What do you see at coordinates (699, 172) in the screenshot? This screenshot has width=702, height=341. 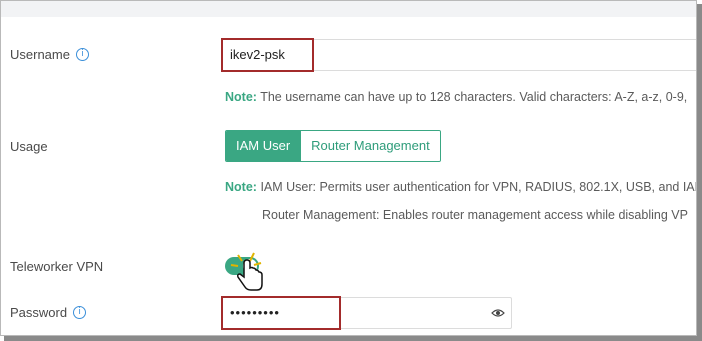 I see `shadow-right` at bounding box center [699, 172].